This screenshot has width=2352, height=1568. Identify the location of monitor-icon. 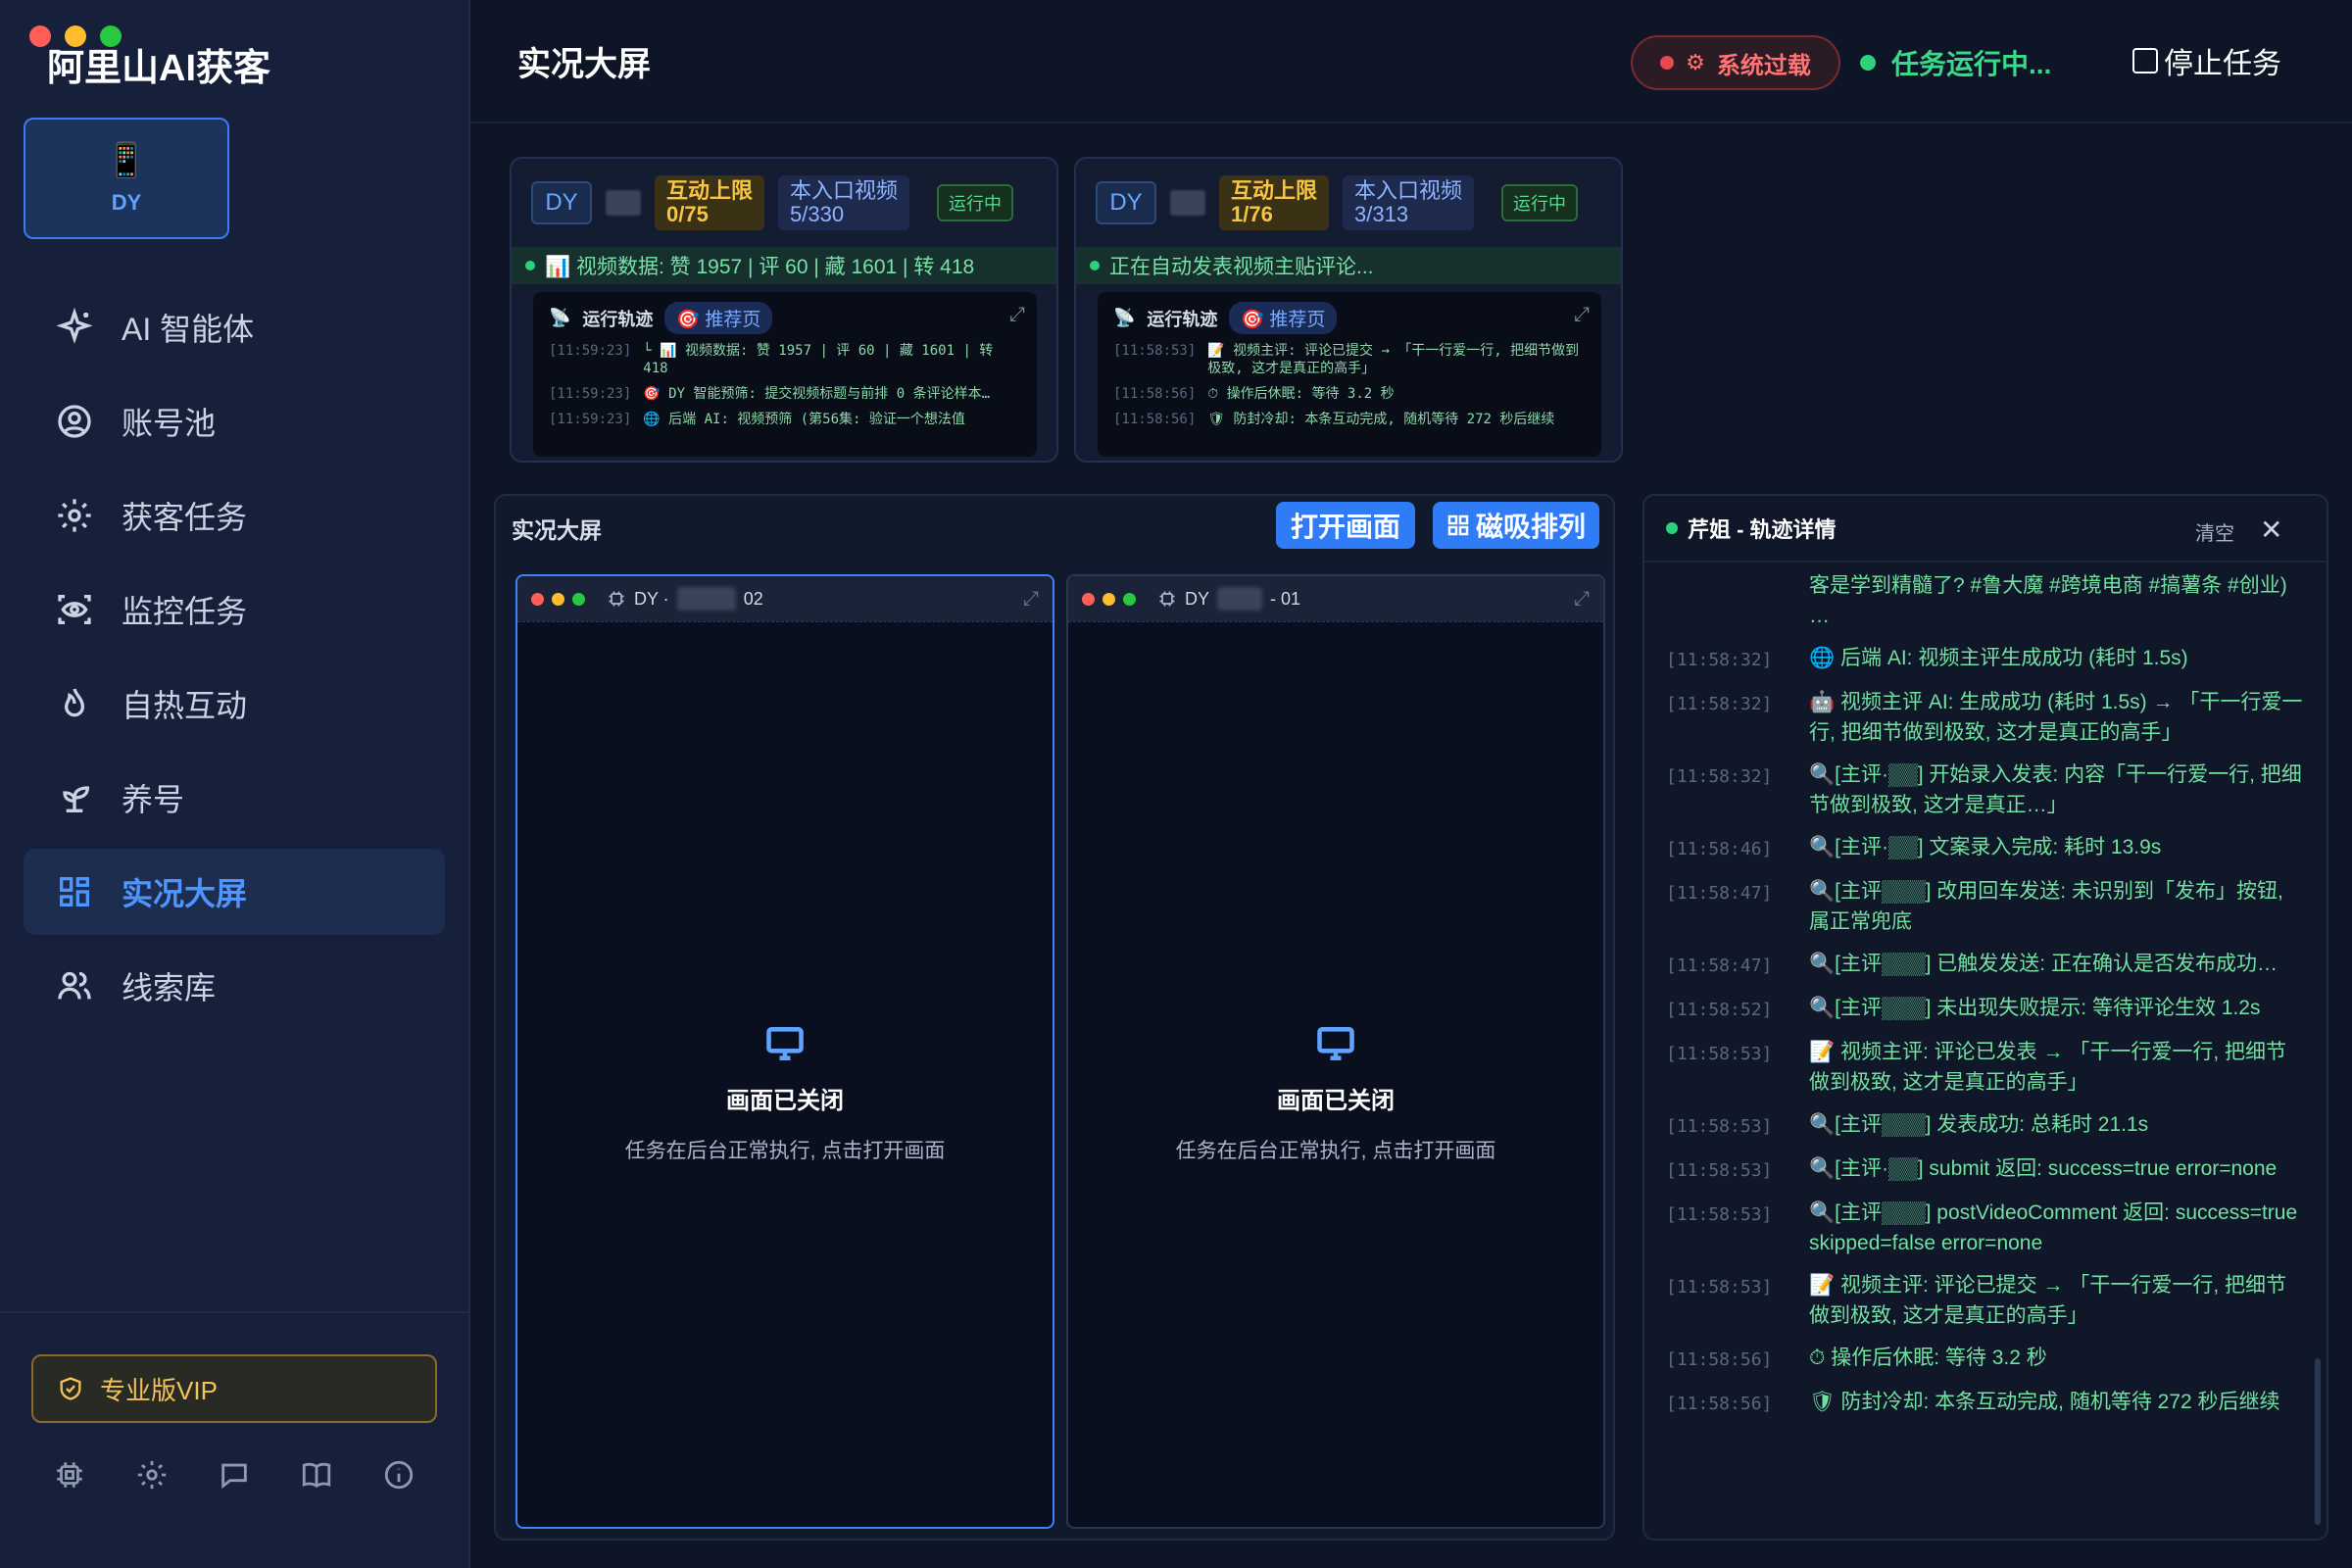
(785, 1043).